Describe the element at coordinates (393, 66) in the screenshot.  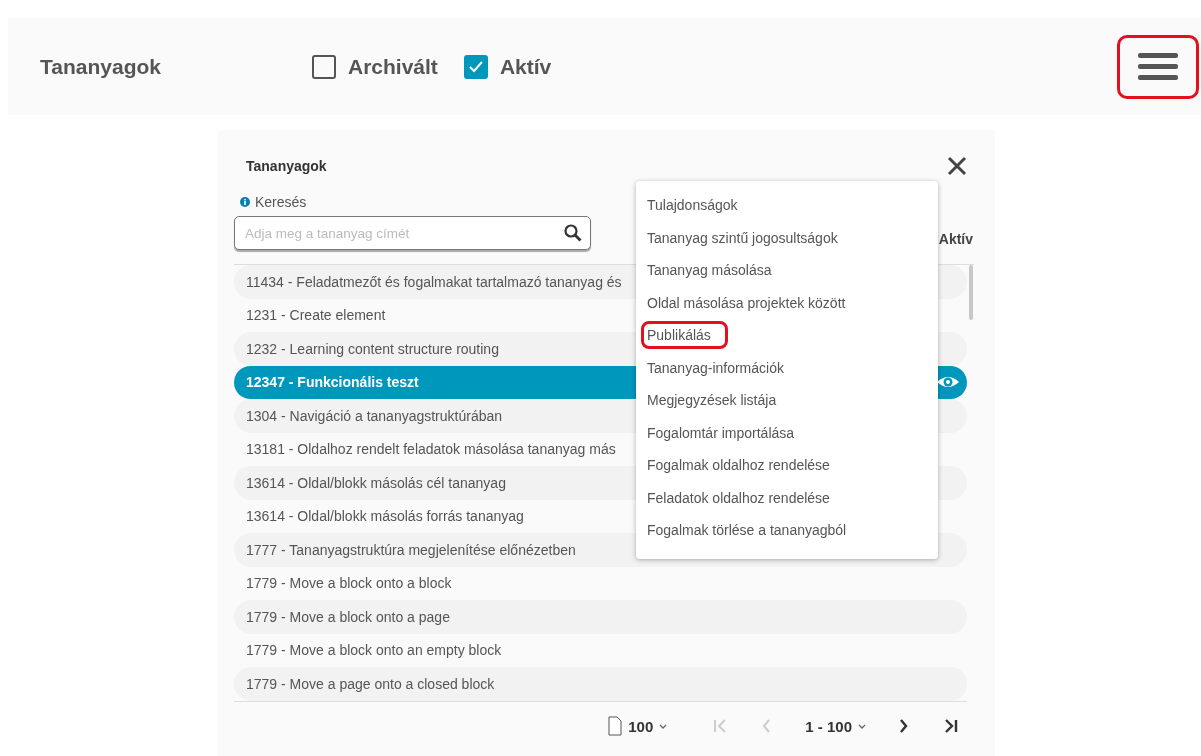
I see `checkbox-label: Archivált` at that location.